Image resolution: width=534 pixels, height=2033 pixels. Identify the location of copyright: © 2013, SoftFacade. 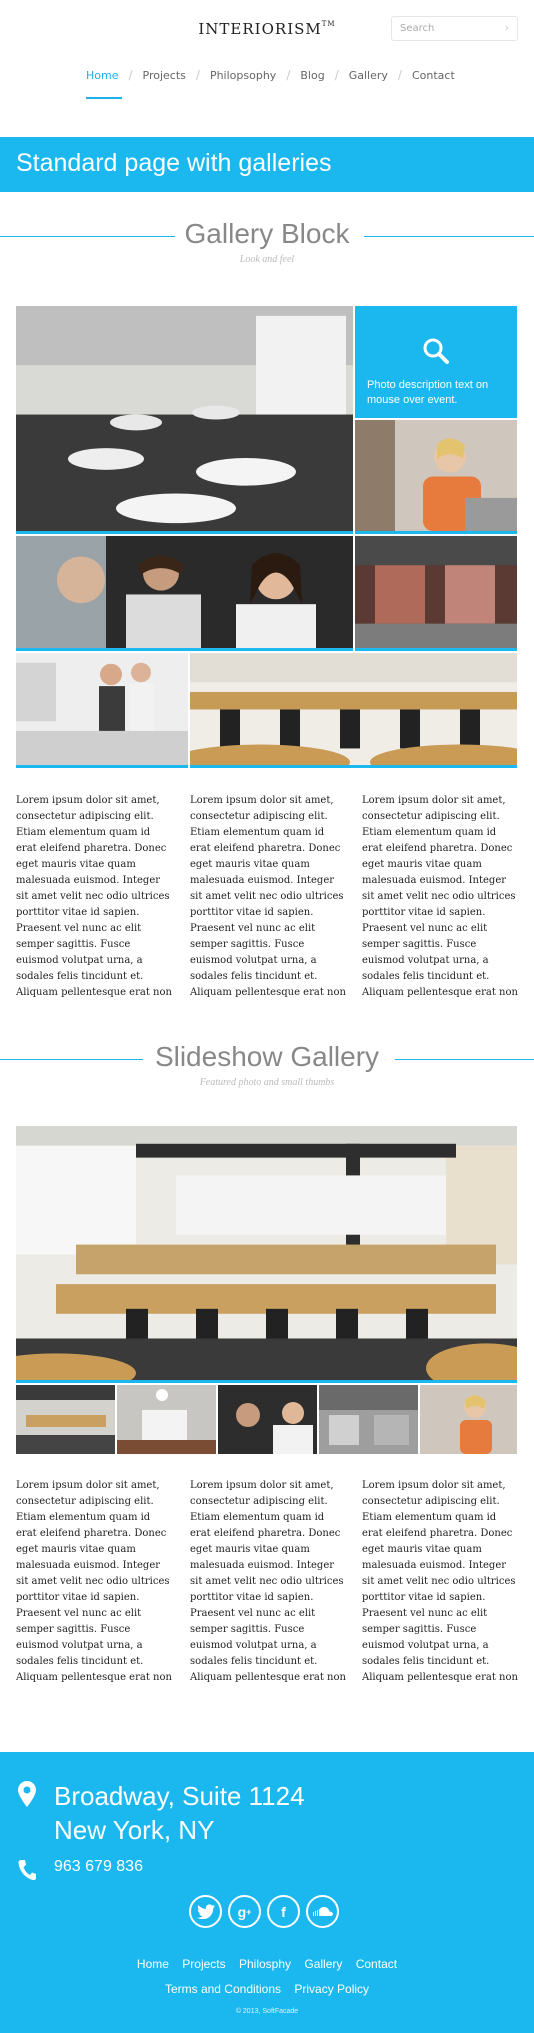
(267, 2011).